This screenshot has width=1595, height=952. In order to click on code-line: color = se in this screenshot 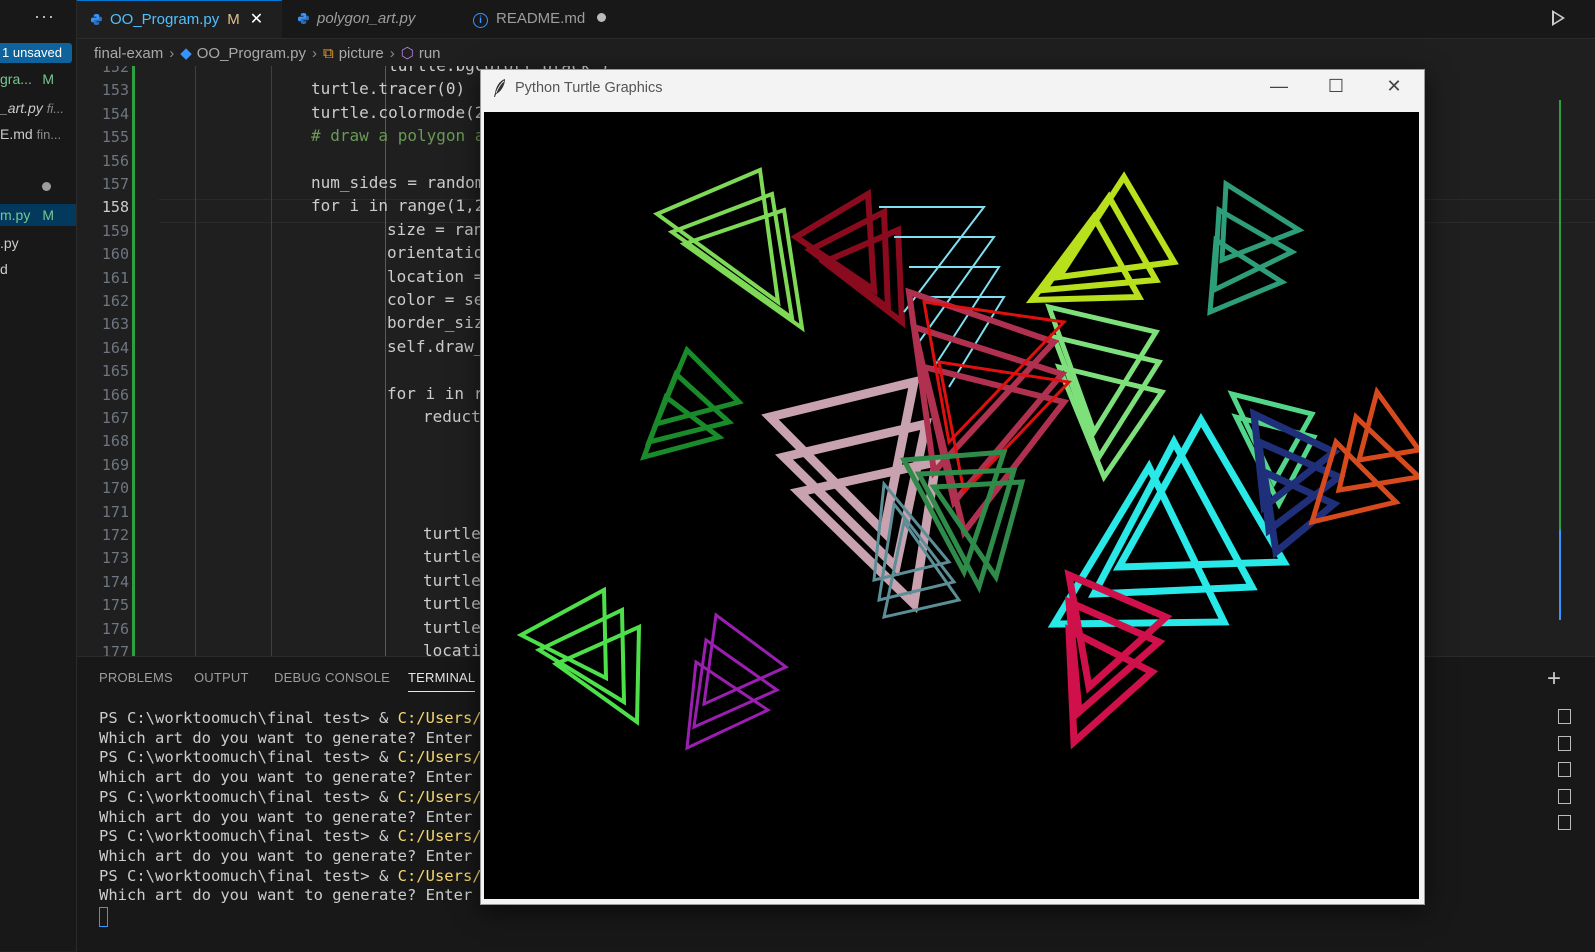, I will do `click(435, 299)`.